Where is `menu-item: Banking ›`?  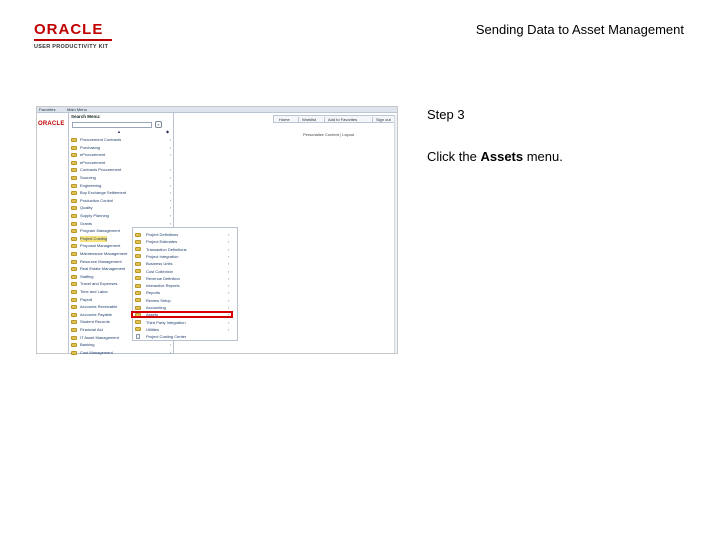 menu-item: Banking › is located at coordinates (121, 345).